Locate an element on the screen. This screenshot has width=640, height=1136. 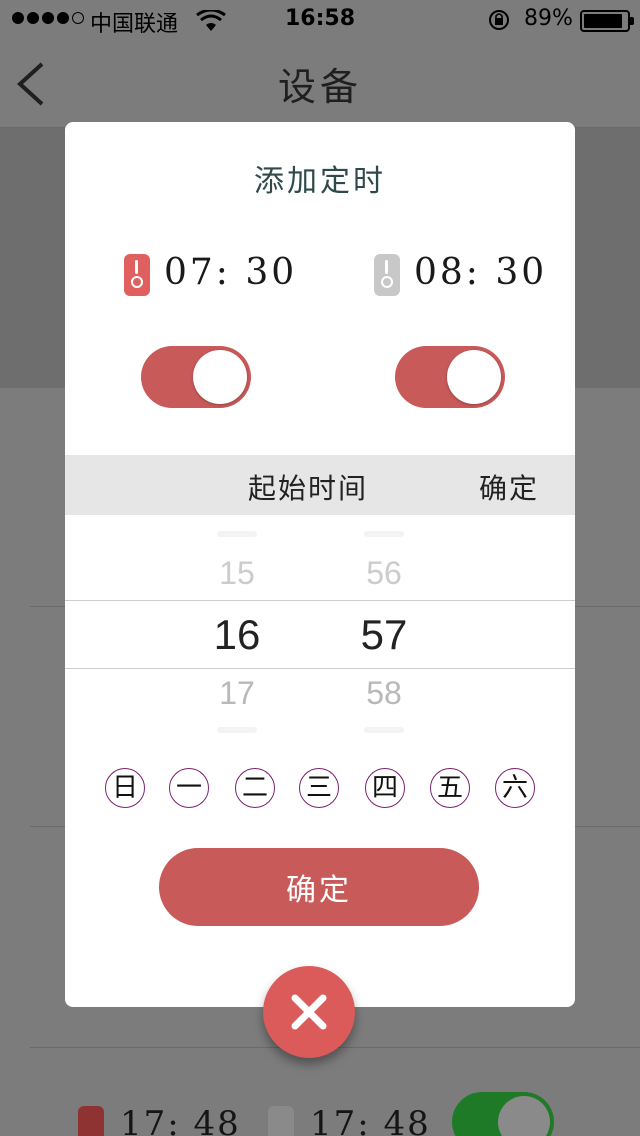
rotation-lock-icon is located at coordinates (499, 20).